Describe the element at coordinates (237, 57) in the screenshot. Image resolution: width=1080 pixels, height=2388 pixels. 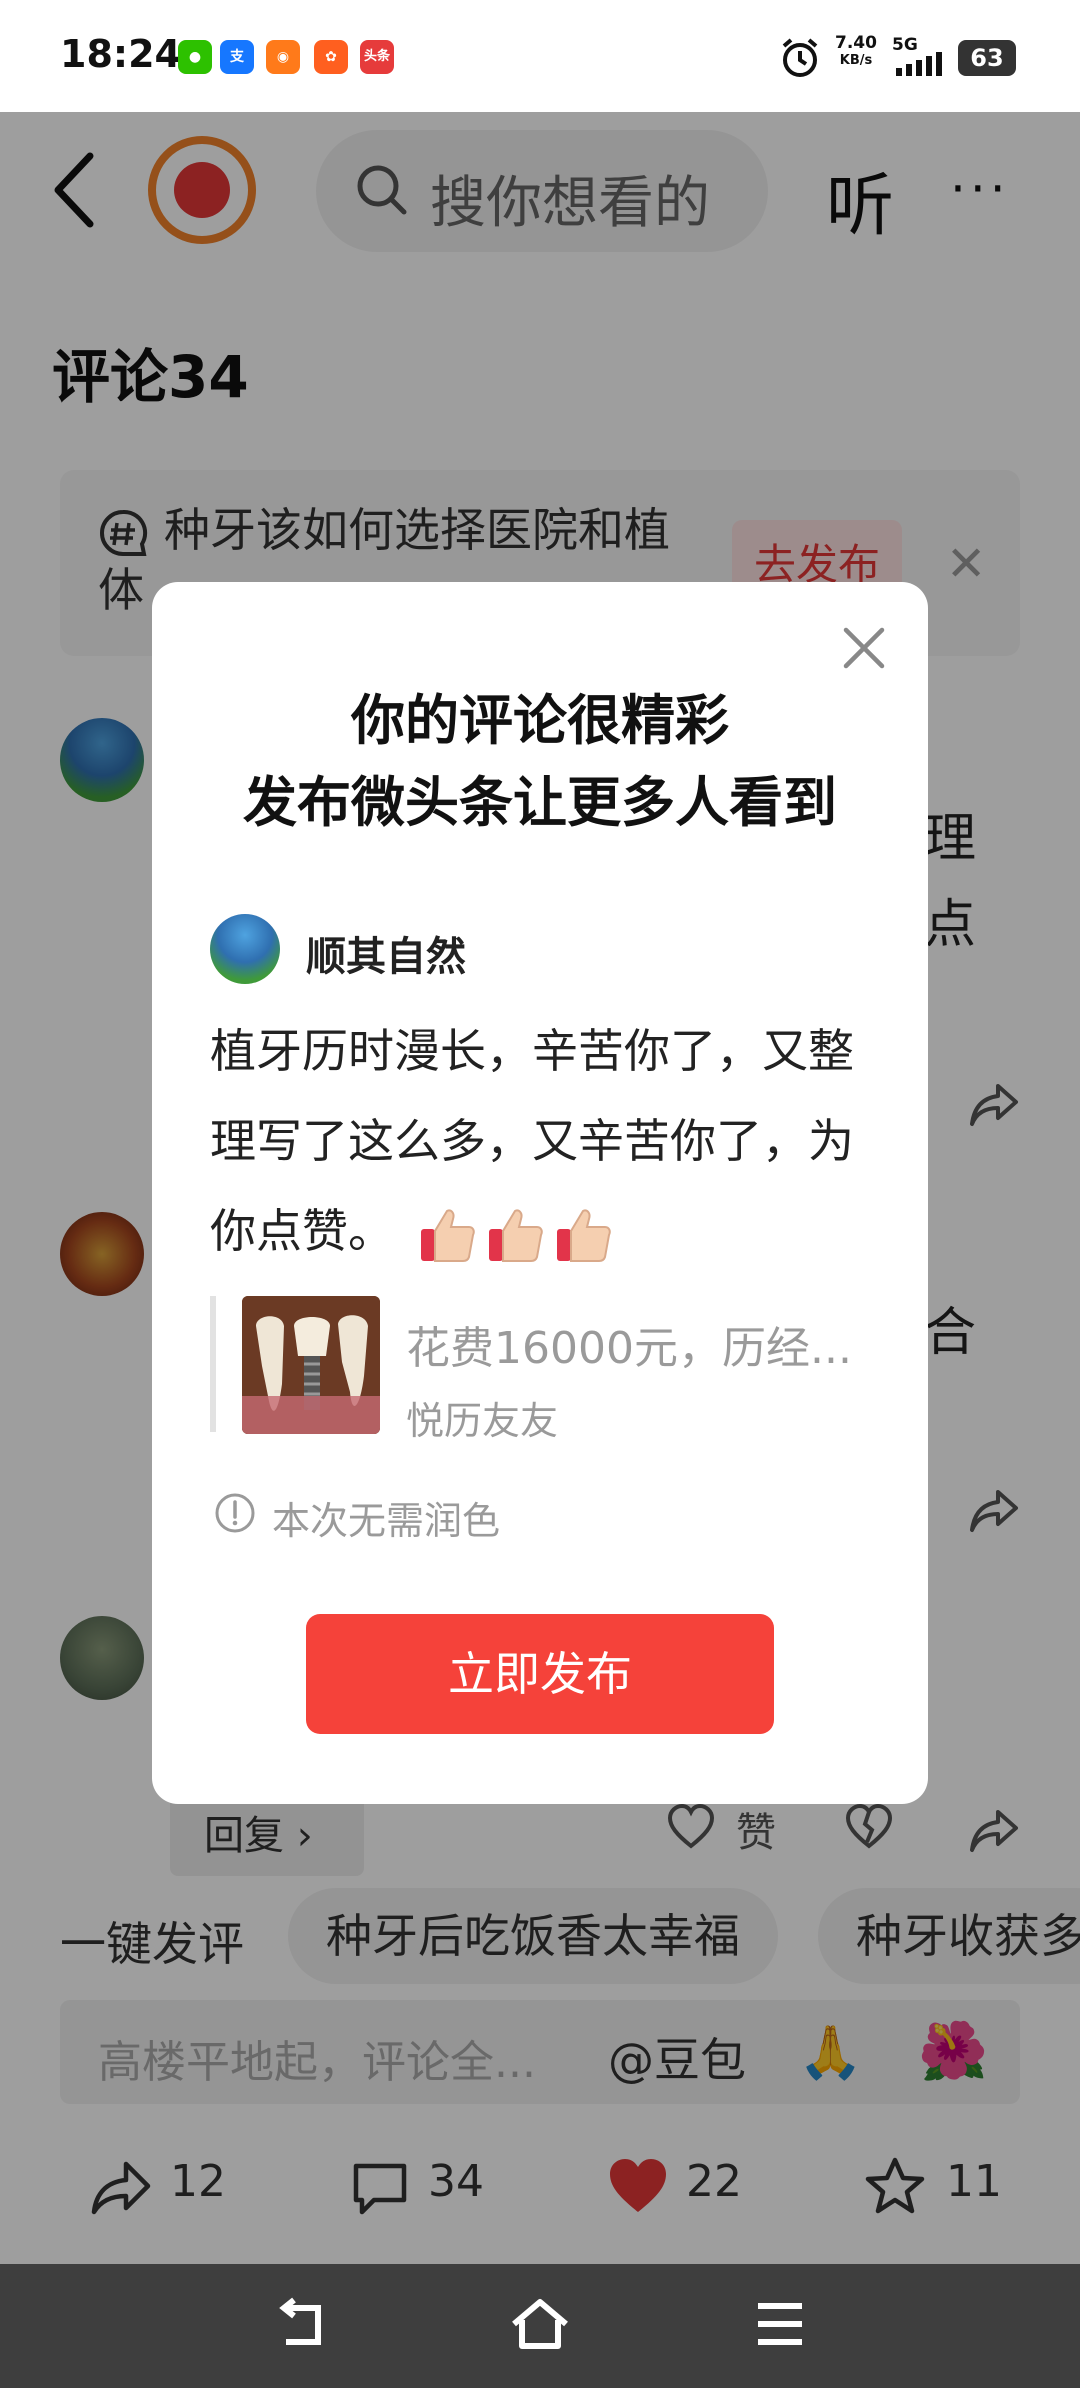
I see `alipay-icon: 支` at that location.